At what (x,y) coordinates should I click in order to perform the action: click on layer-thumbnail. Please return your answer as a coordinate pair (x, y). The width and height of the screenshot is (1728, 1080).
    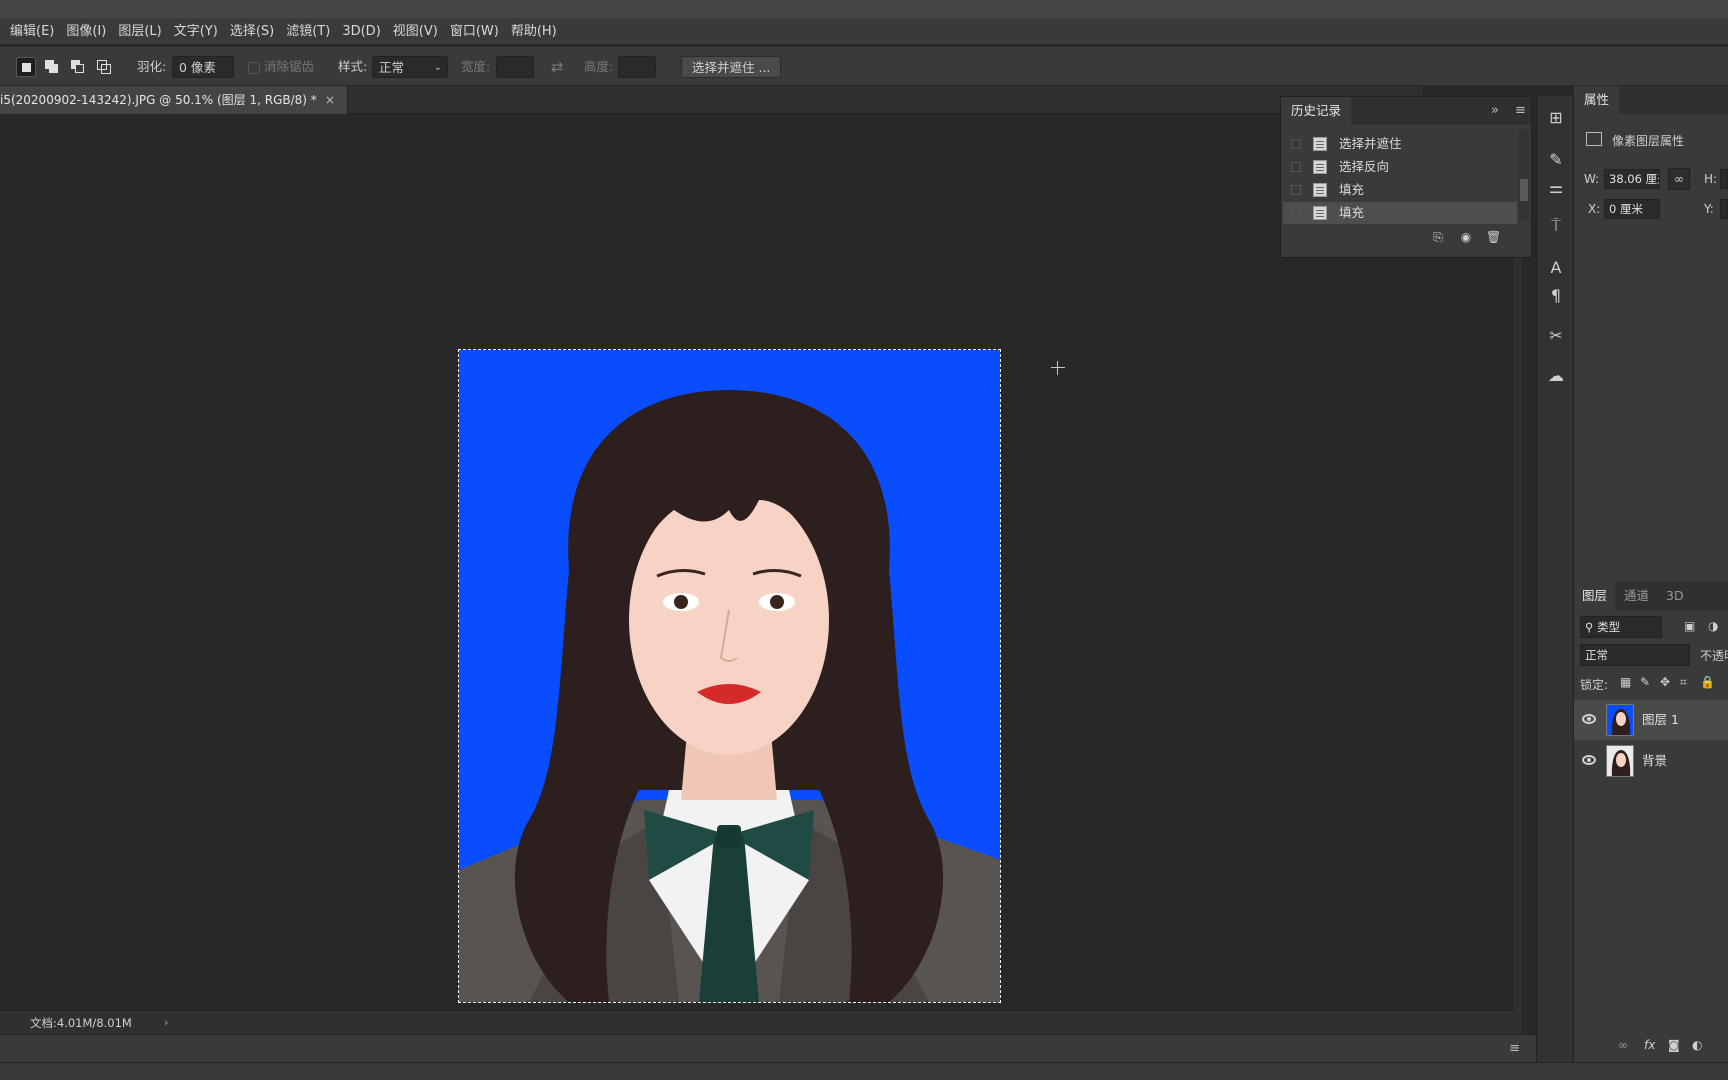
    Looking at the image, I should click on (1620, 720).